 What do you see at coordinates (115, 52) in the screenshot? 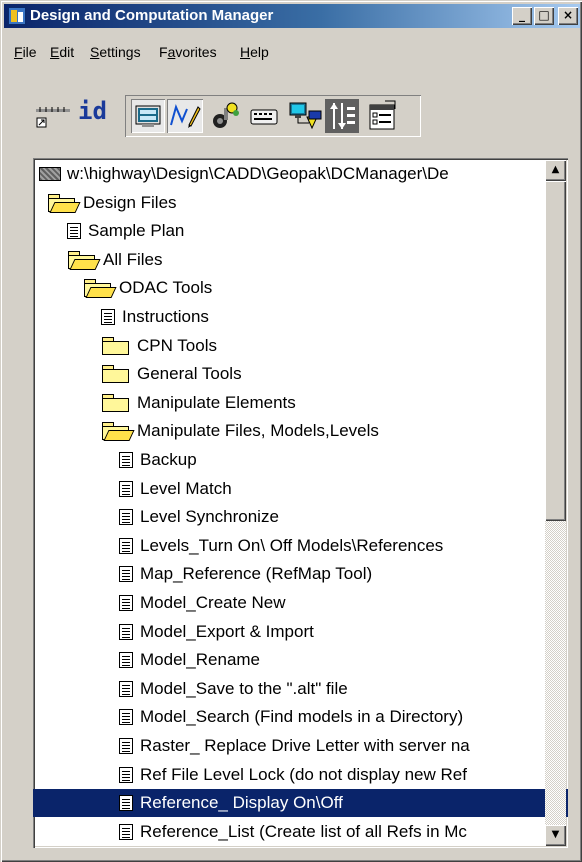
I see `menu-settings: Settings` at bounding box center [115, 52].